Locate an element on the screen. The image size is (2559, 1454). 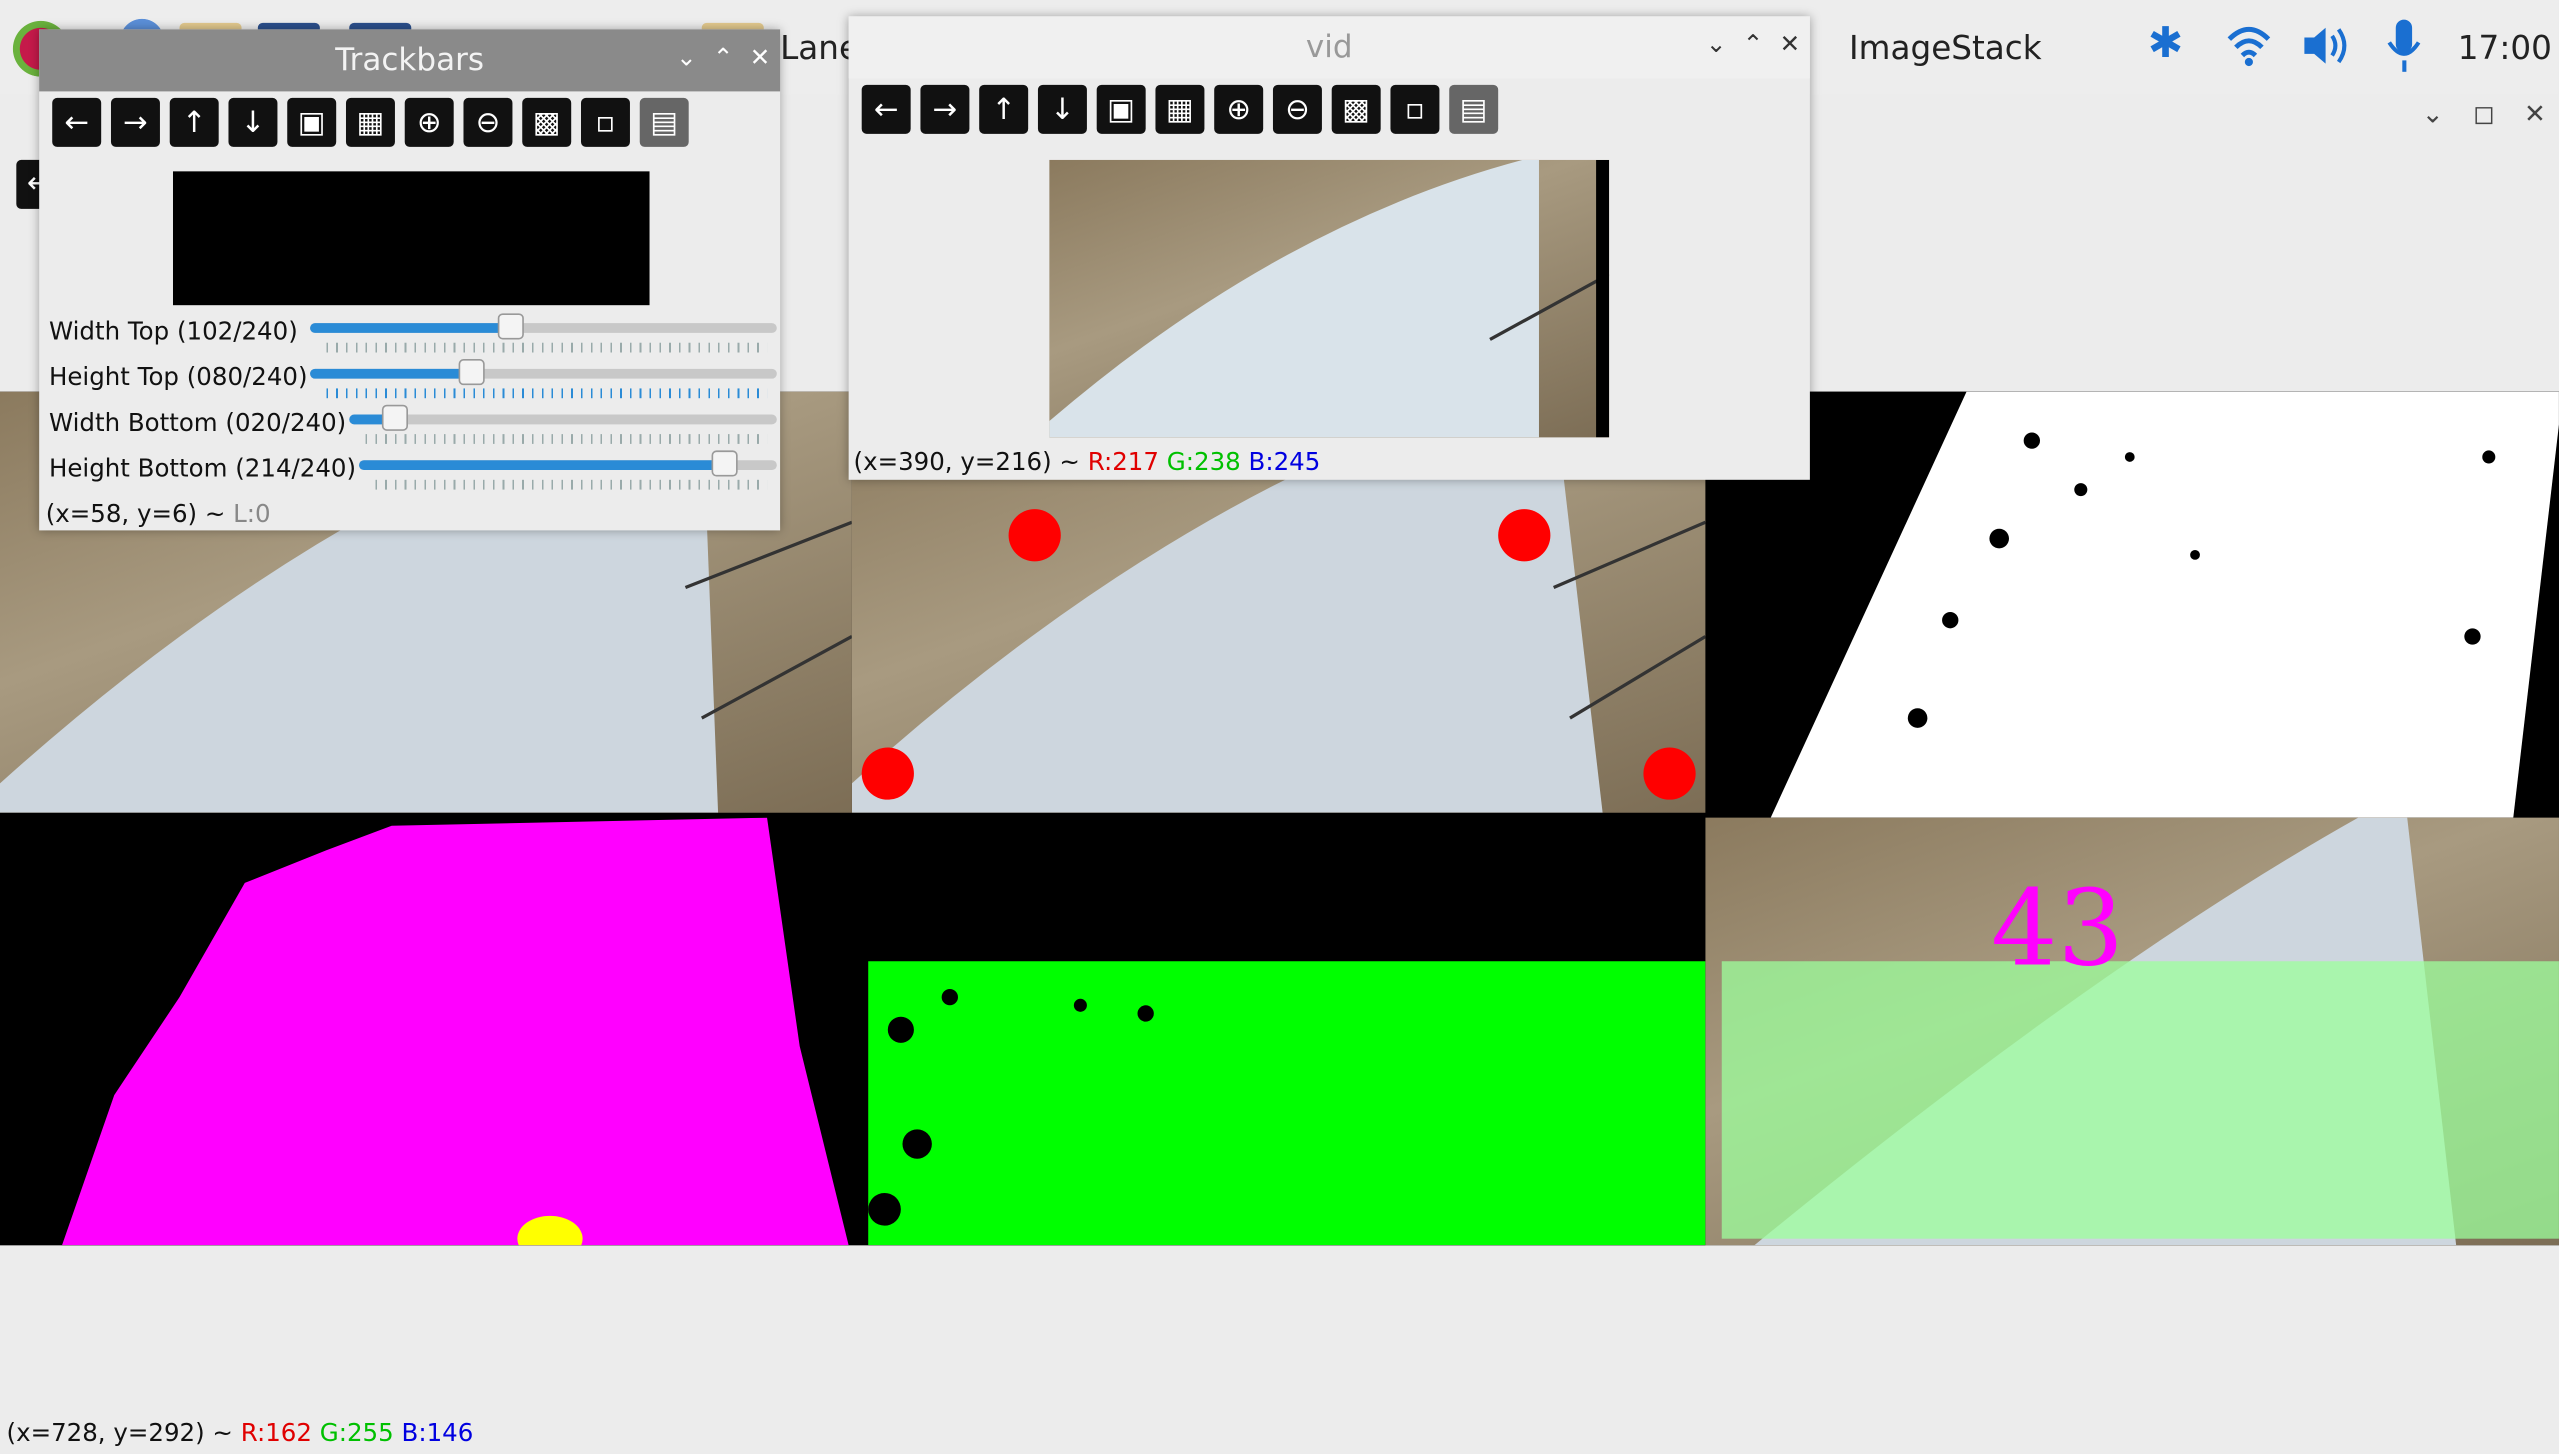
status-g: G:255 is located at coordinates (356, 1433).